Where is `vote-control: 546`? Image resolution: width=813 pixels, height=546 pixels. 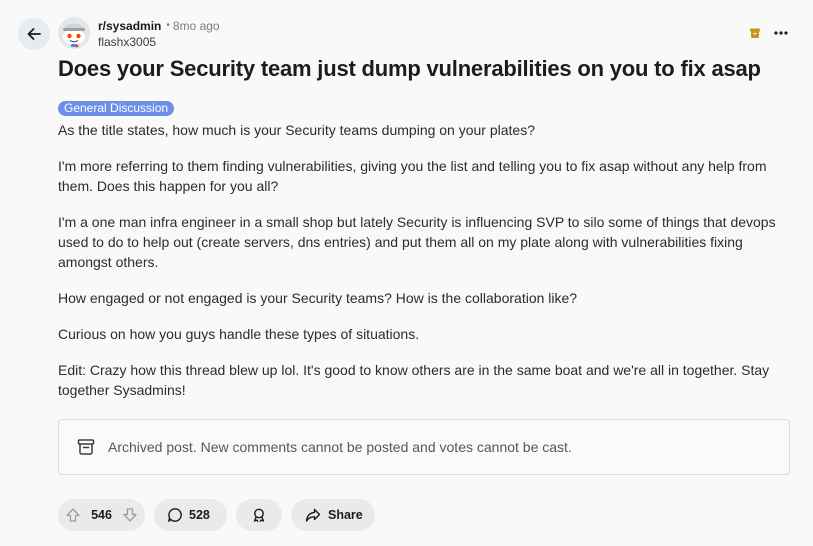 vote-control: 546 is located at coordinates (101, 515).